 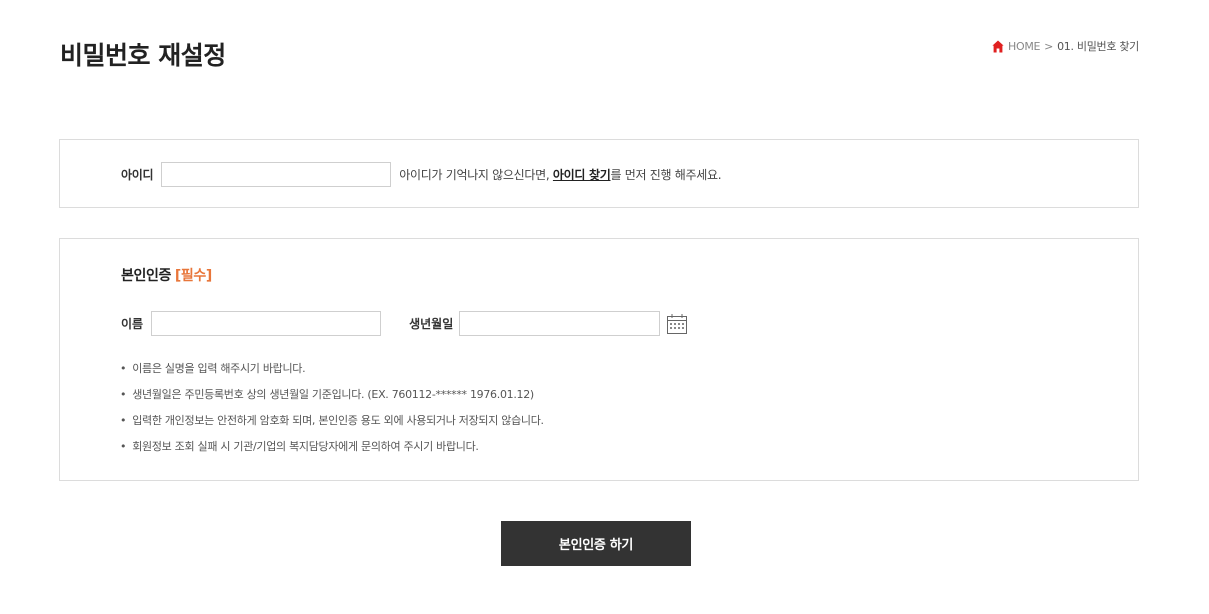 I want to click on identity-verify-button: 본인인증 하기, so click(x=596, y=543).